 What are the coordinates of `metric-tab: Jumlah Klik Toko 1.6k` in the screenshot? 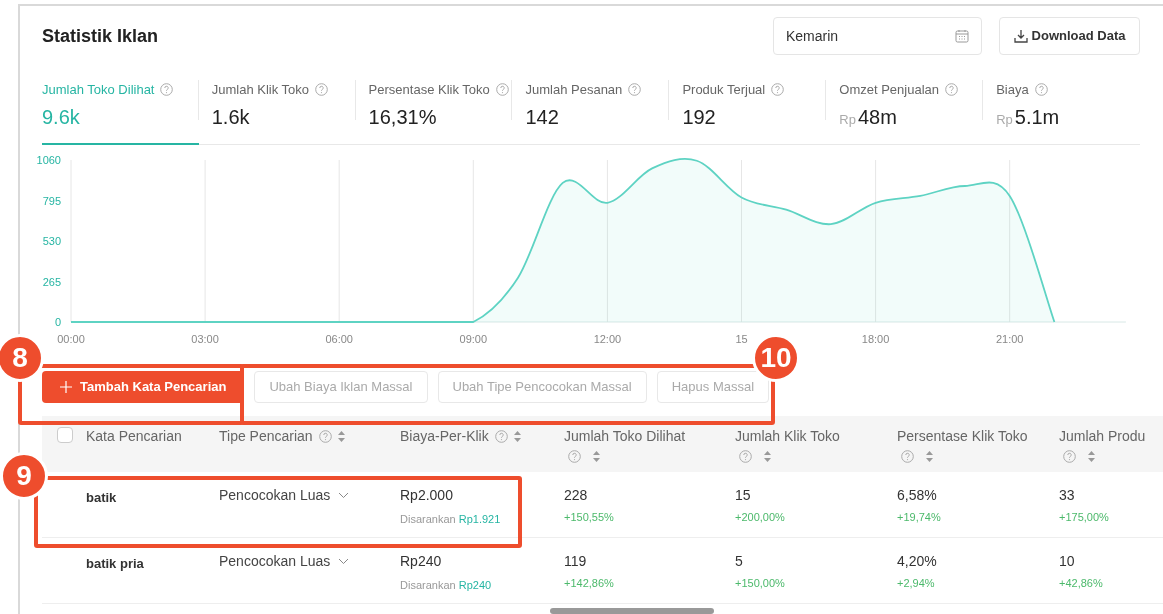 It's located at (277, 112).